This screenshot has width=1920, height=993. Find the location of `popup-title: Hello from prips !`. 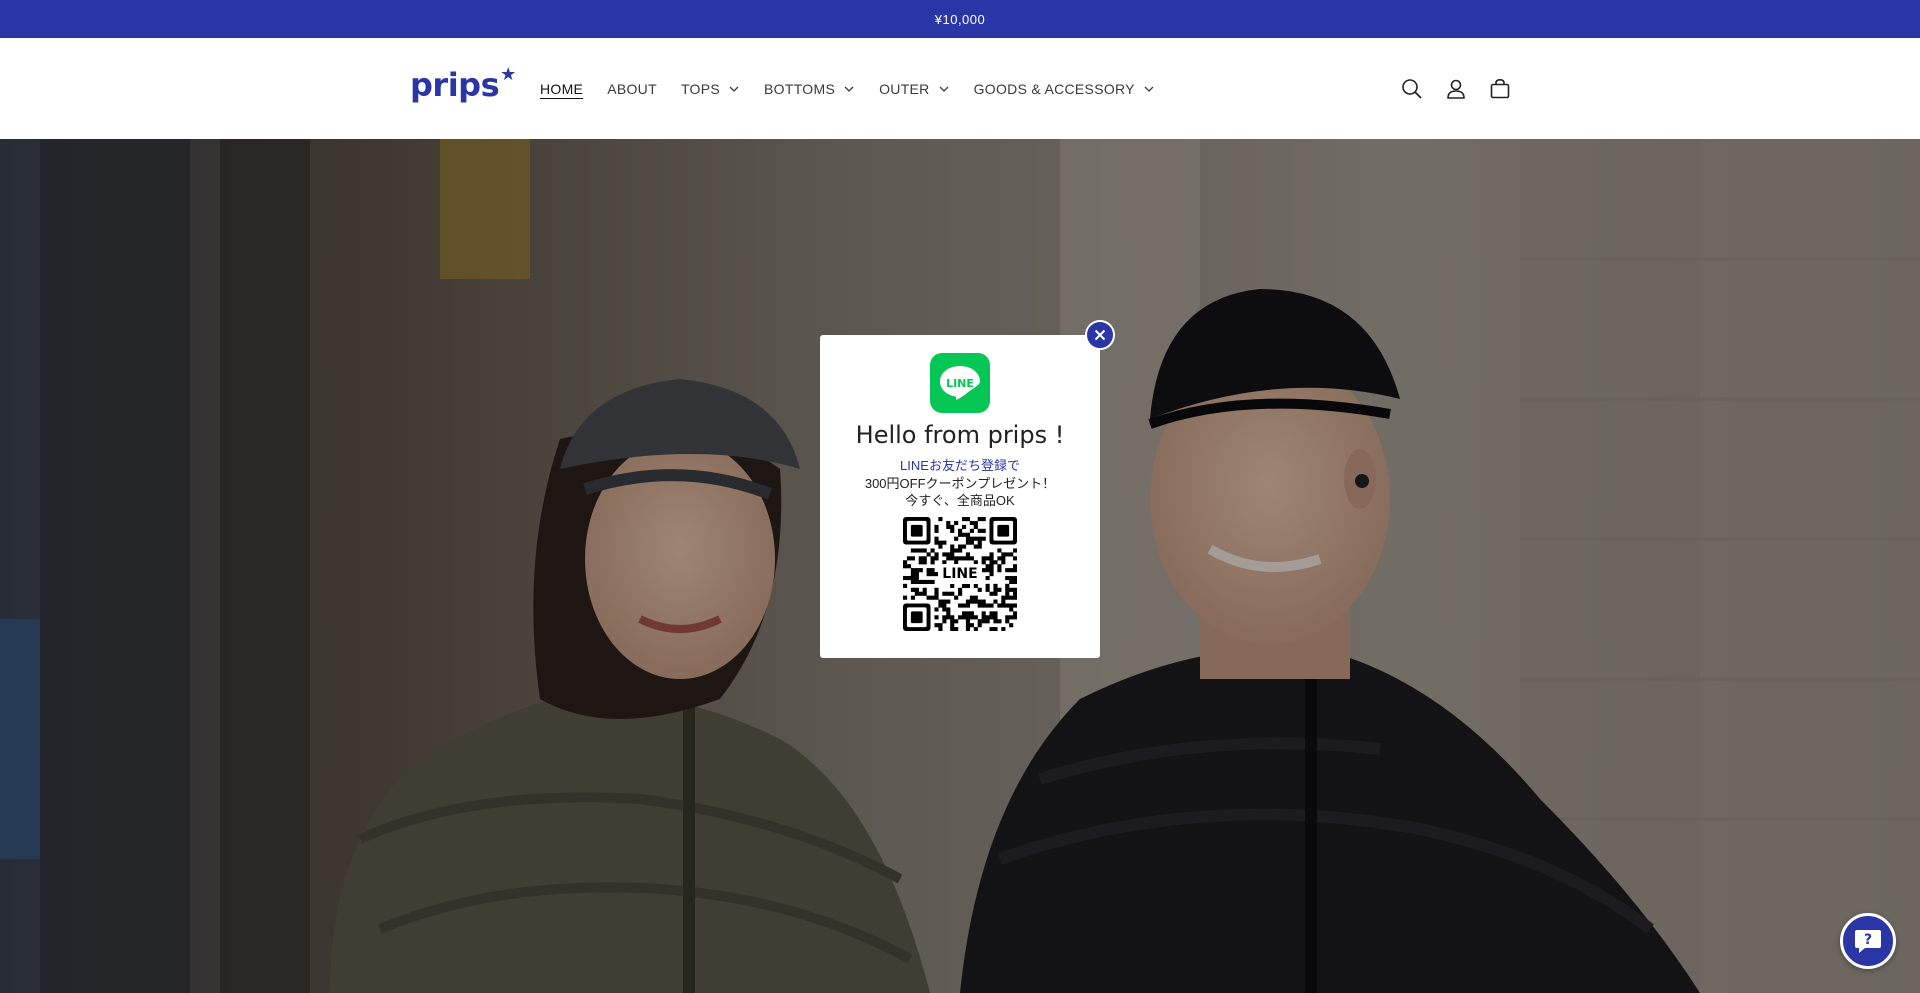

popup-title: Hello from prips ! is located at coordinates (960, 435).